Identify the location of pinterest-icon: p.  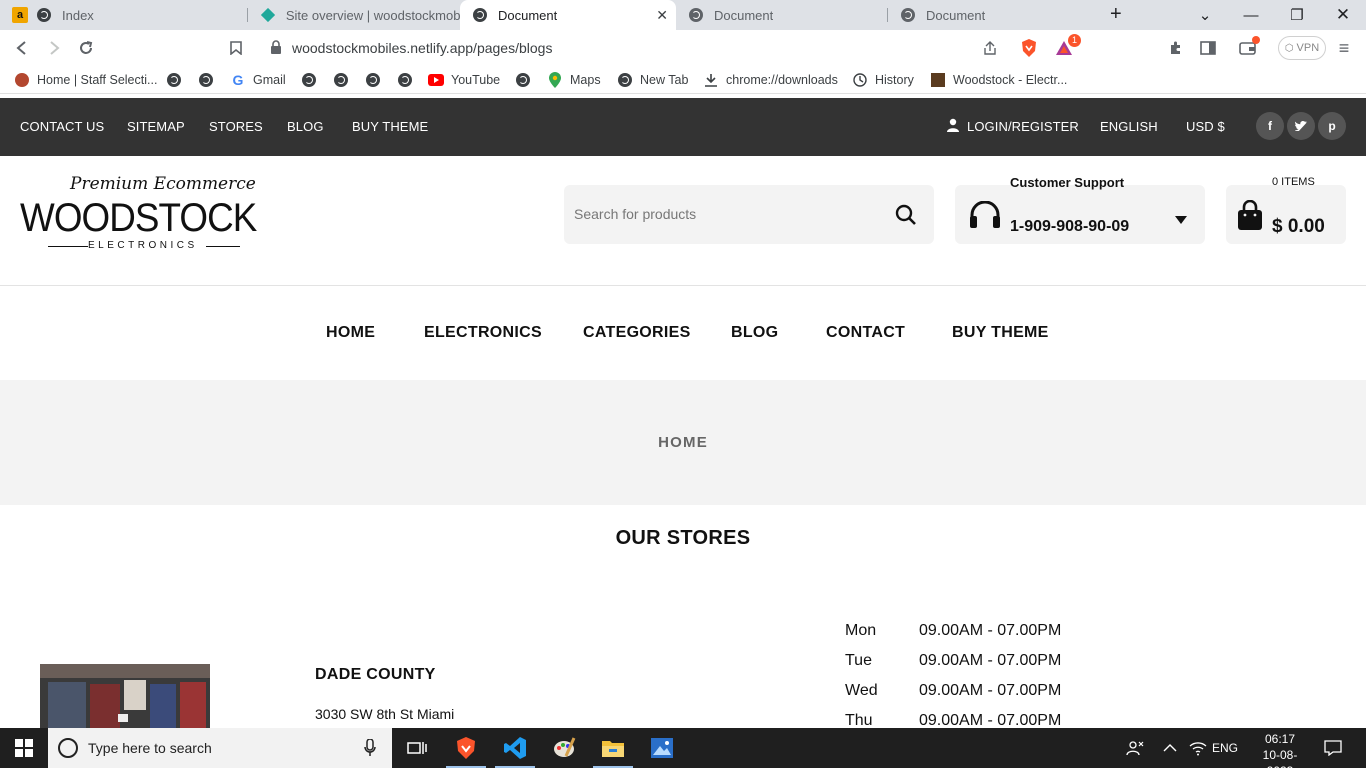
(1332, 126).